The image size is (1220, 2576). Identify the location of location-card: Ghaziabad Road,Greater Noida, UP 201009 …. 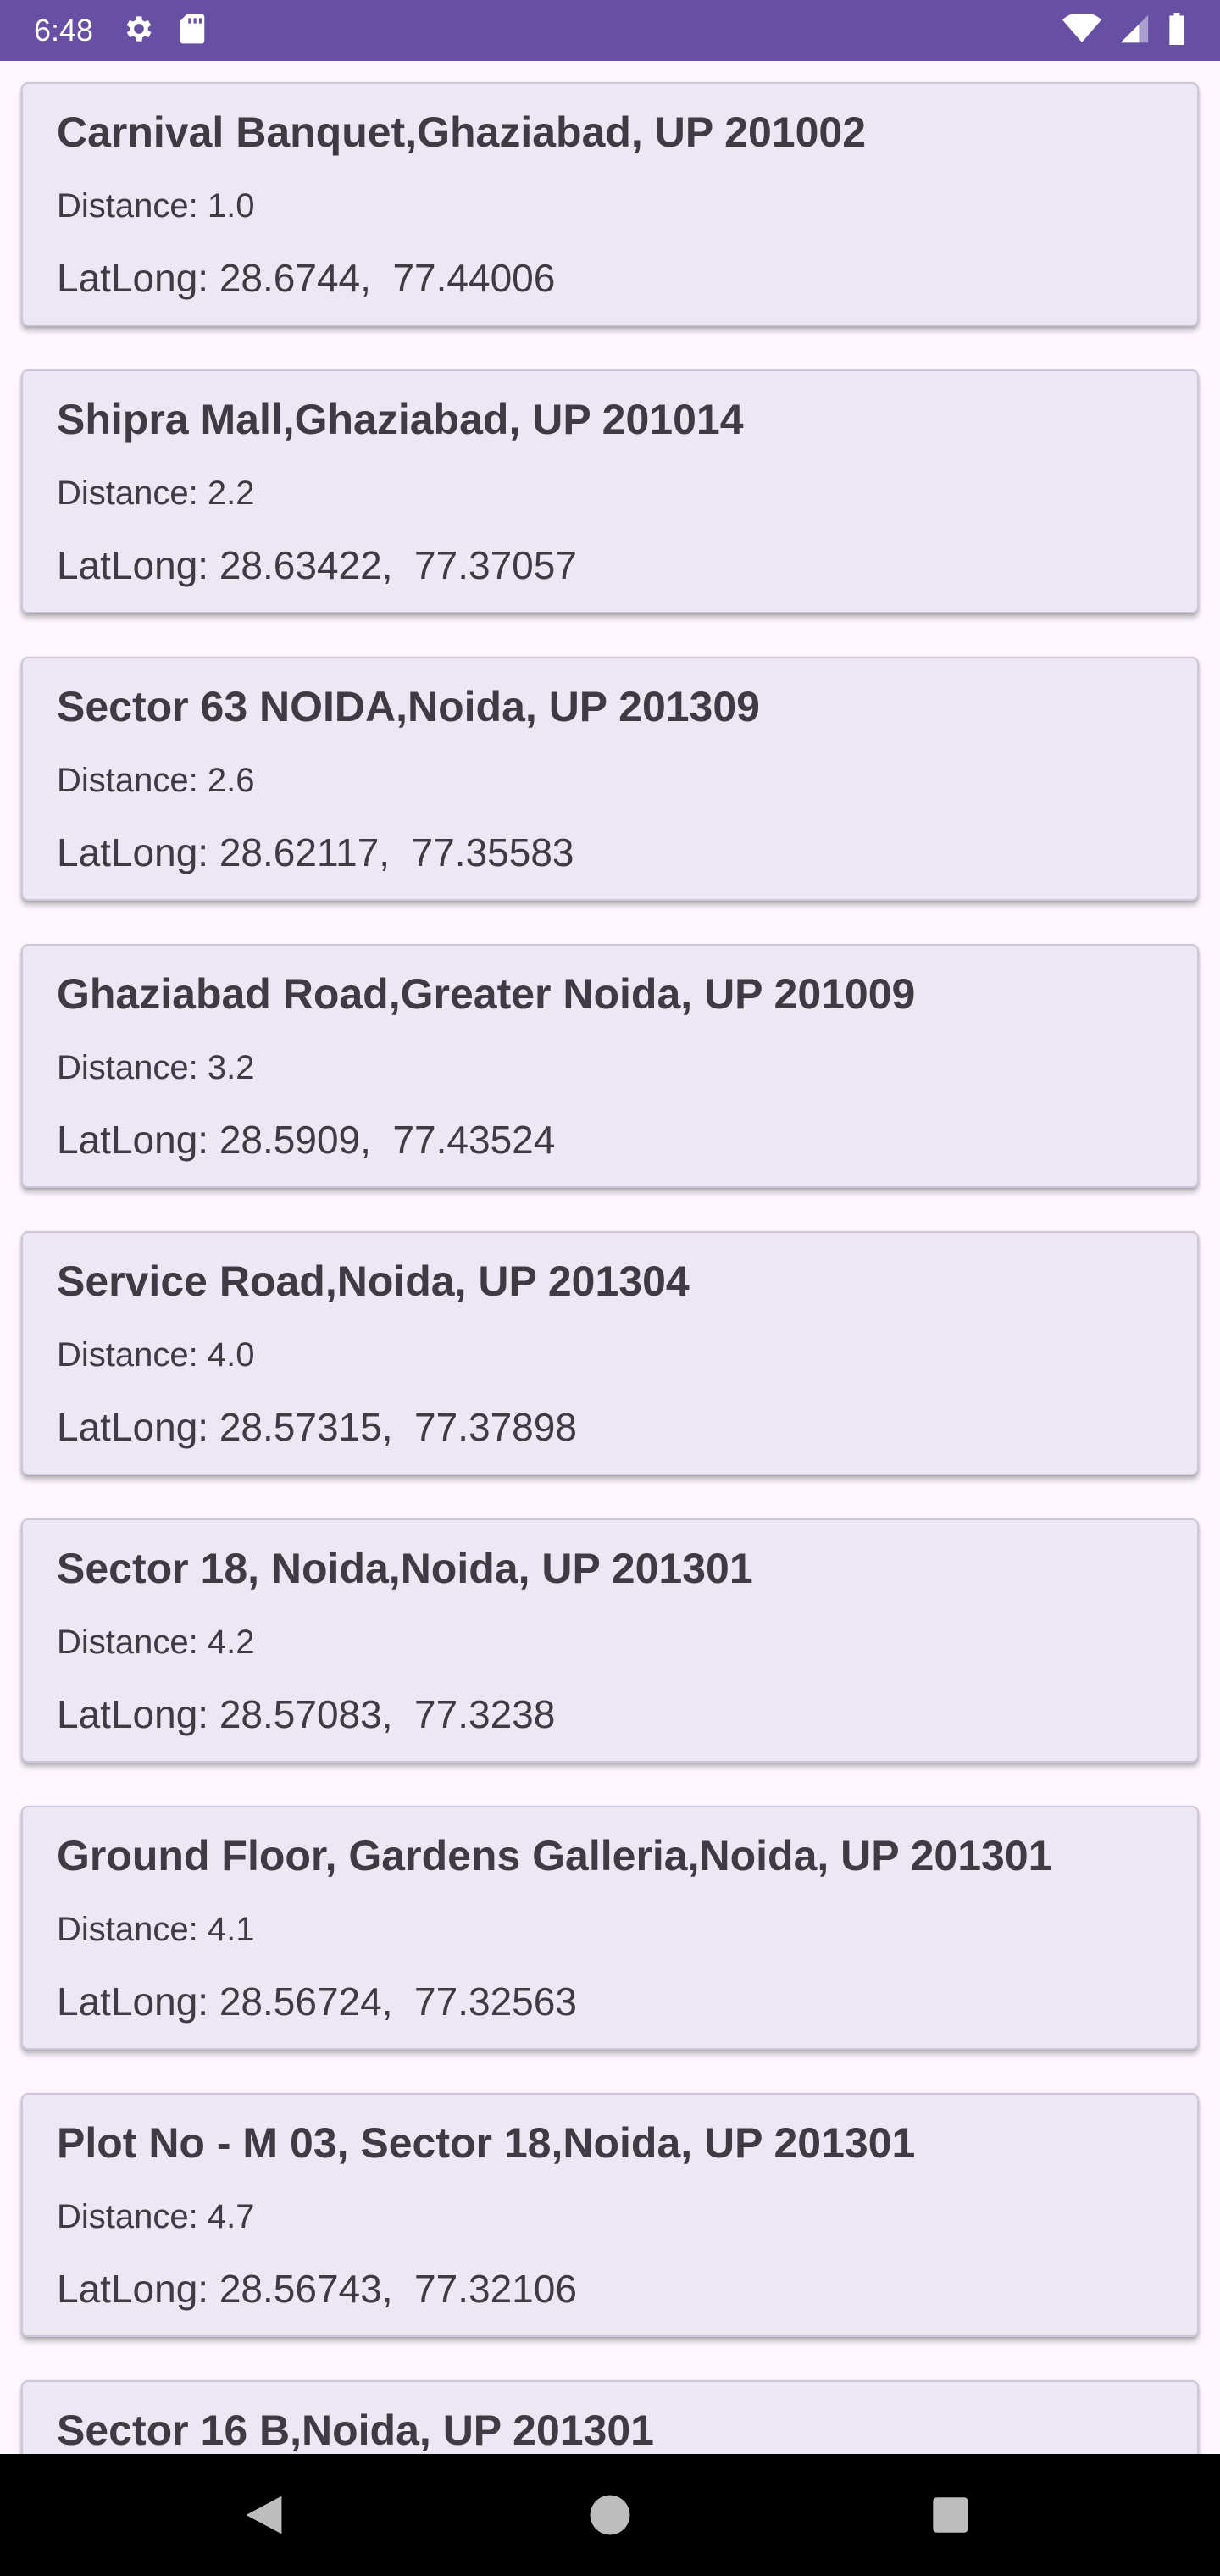
(610, 1066).